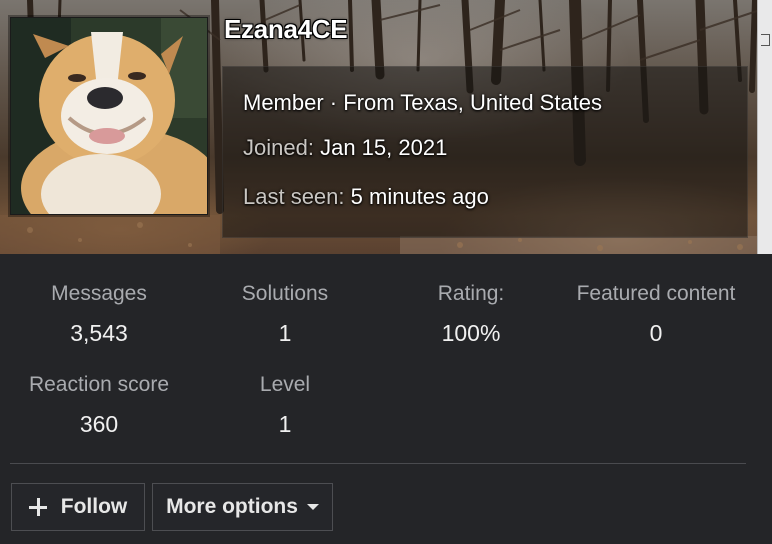  I want to click on follow-button-label: Follow, so click(94, 506).